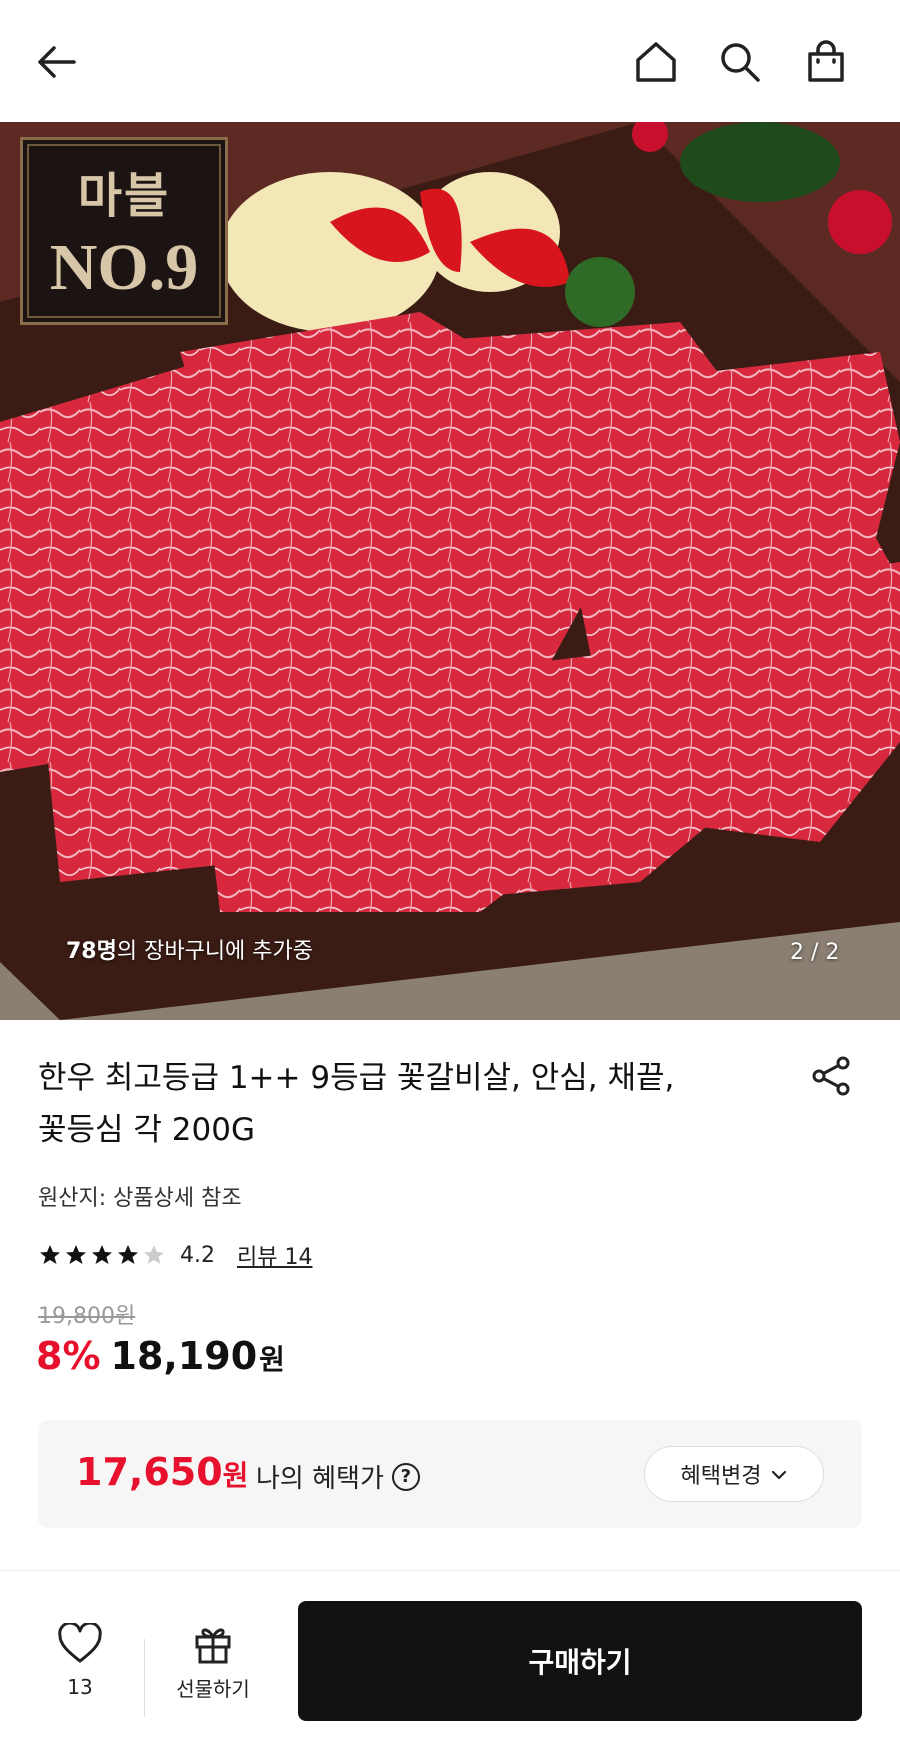 This screenshot has height=1751, width=900. I want to click on cart-count-text: 의 장바구니에 추가중, so click(215, 951).